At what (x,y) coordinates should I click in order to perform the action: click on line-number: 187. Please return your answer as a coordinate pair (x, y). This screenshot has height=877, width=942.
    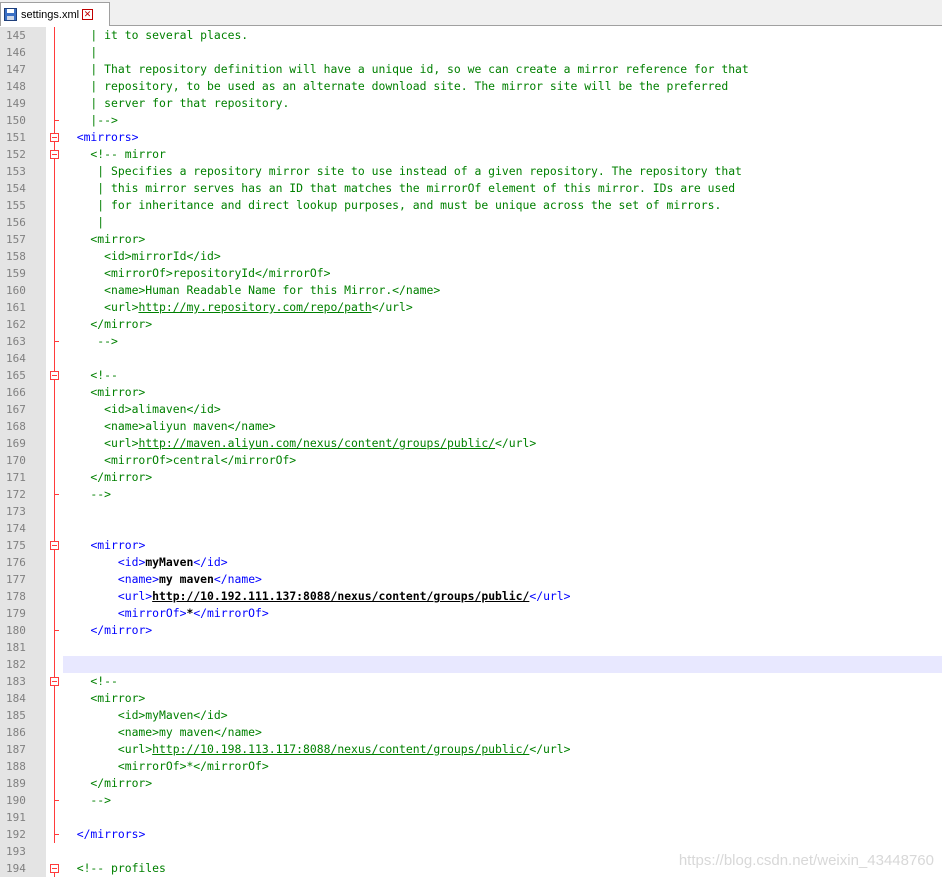
    Looking at the image, I should click on (23, 749).